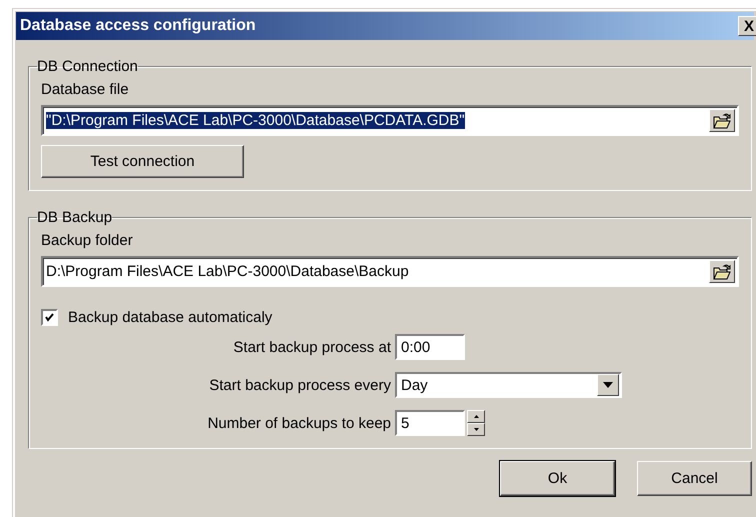 The height and width of the screenshot is (517, 756). Describe the element at coordinates (87, 66) in the screenshot. I see `group-title: DB Connection` at that location.